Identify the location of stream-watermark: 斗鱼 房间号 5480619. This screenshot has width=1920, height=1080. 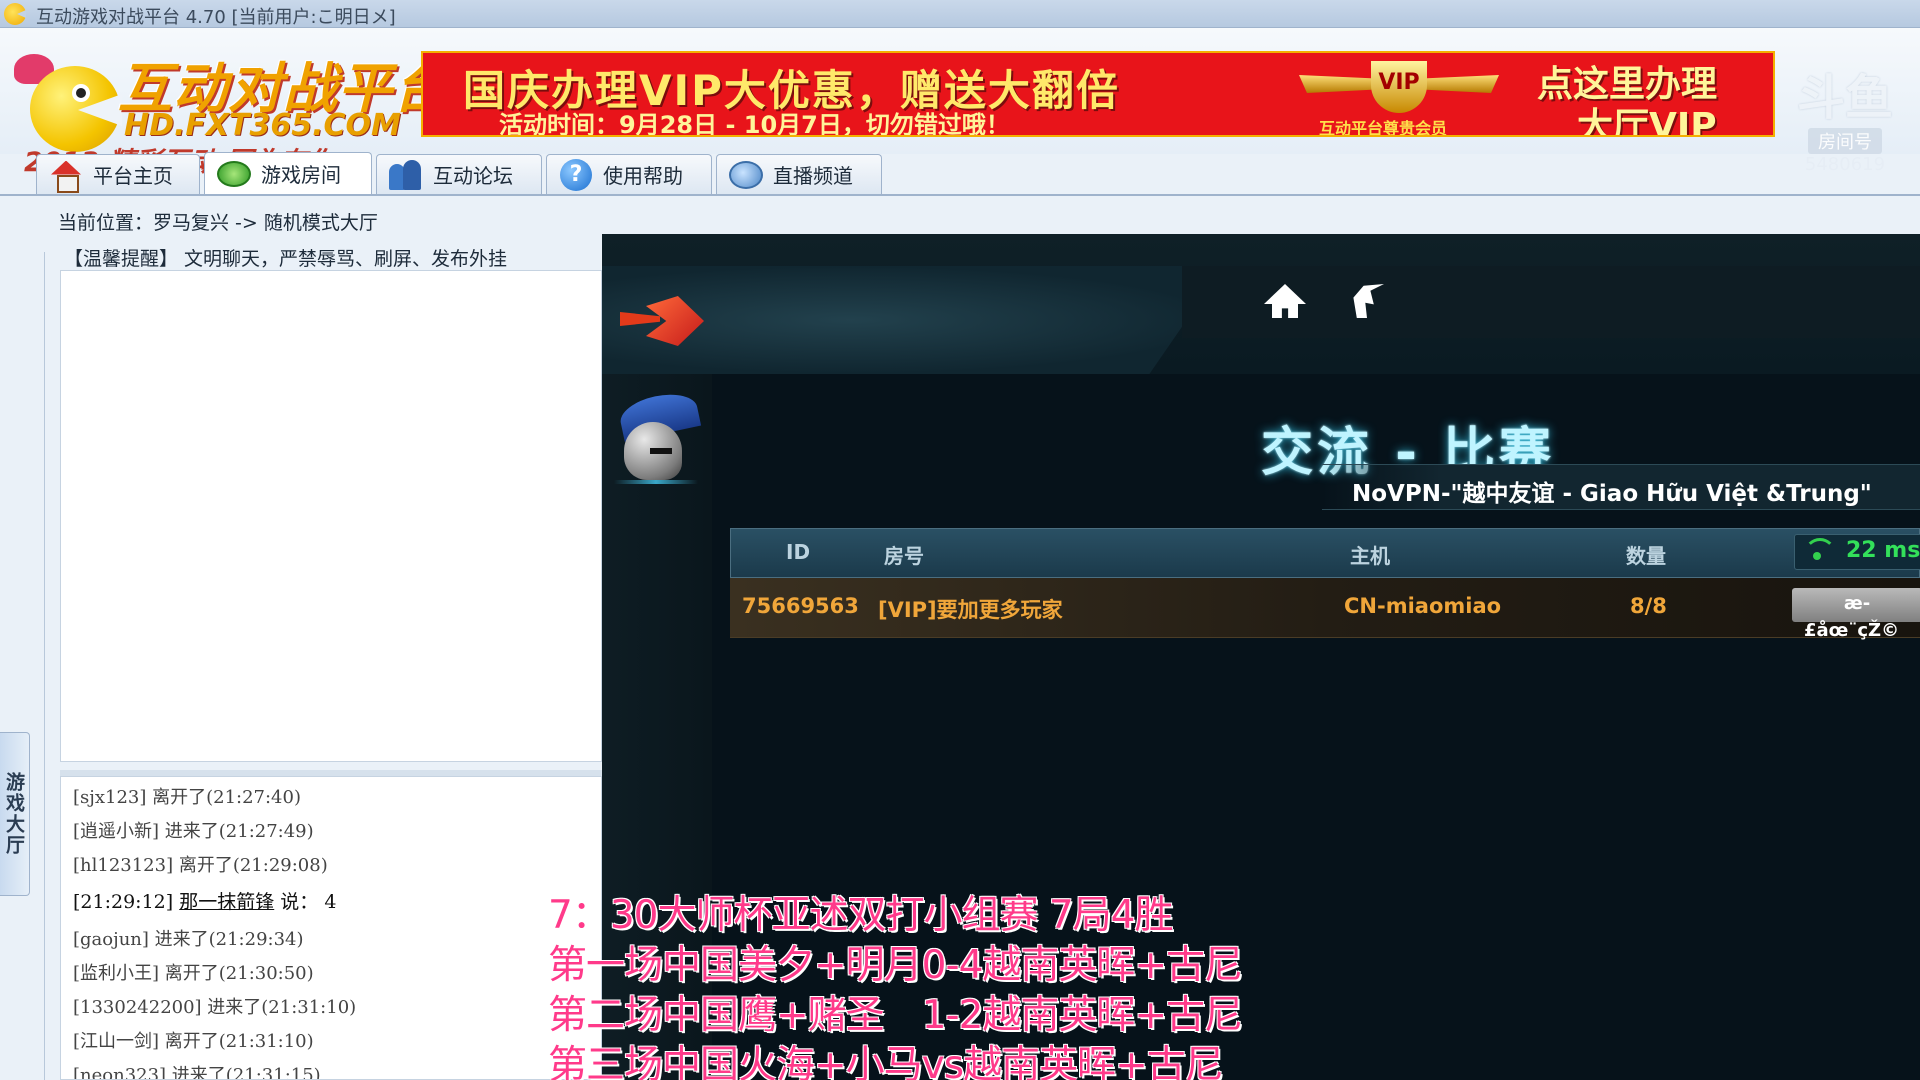
(1845, 116).